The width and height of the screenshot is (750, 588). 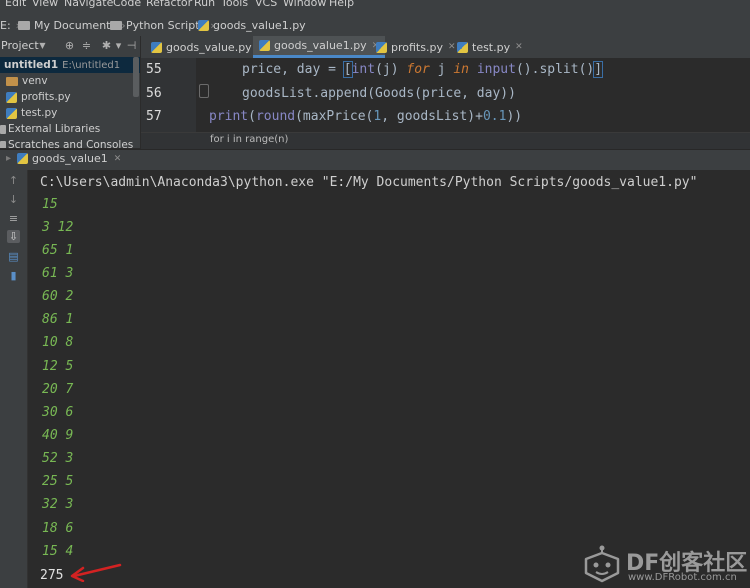 What do you see at coordinates (204, 4) in the screenshot?
I see `menu-run: Run` at bounding box center [204, 4].